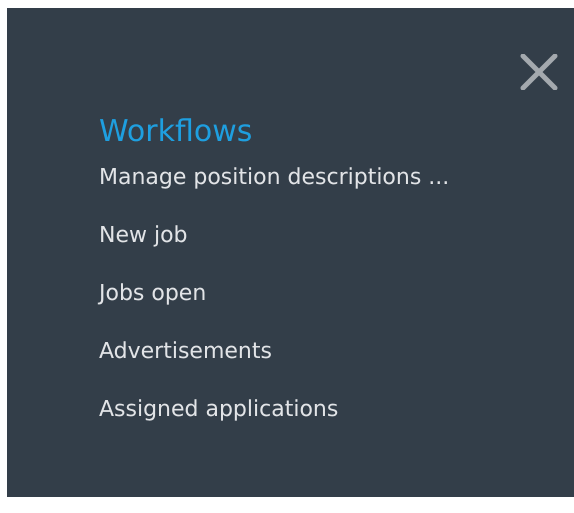  Describe the element at coordinates (185, 352) in the screenshot. I see `menu-link: Advertisements` at that location.